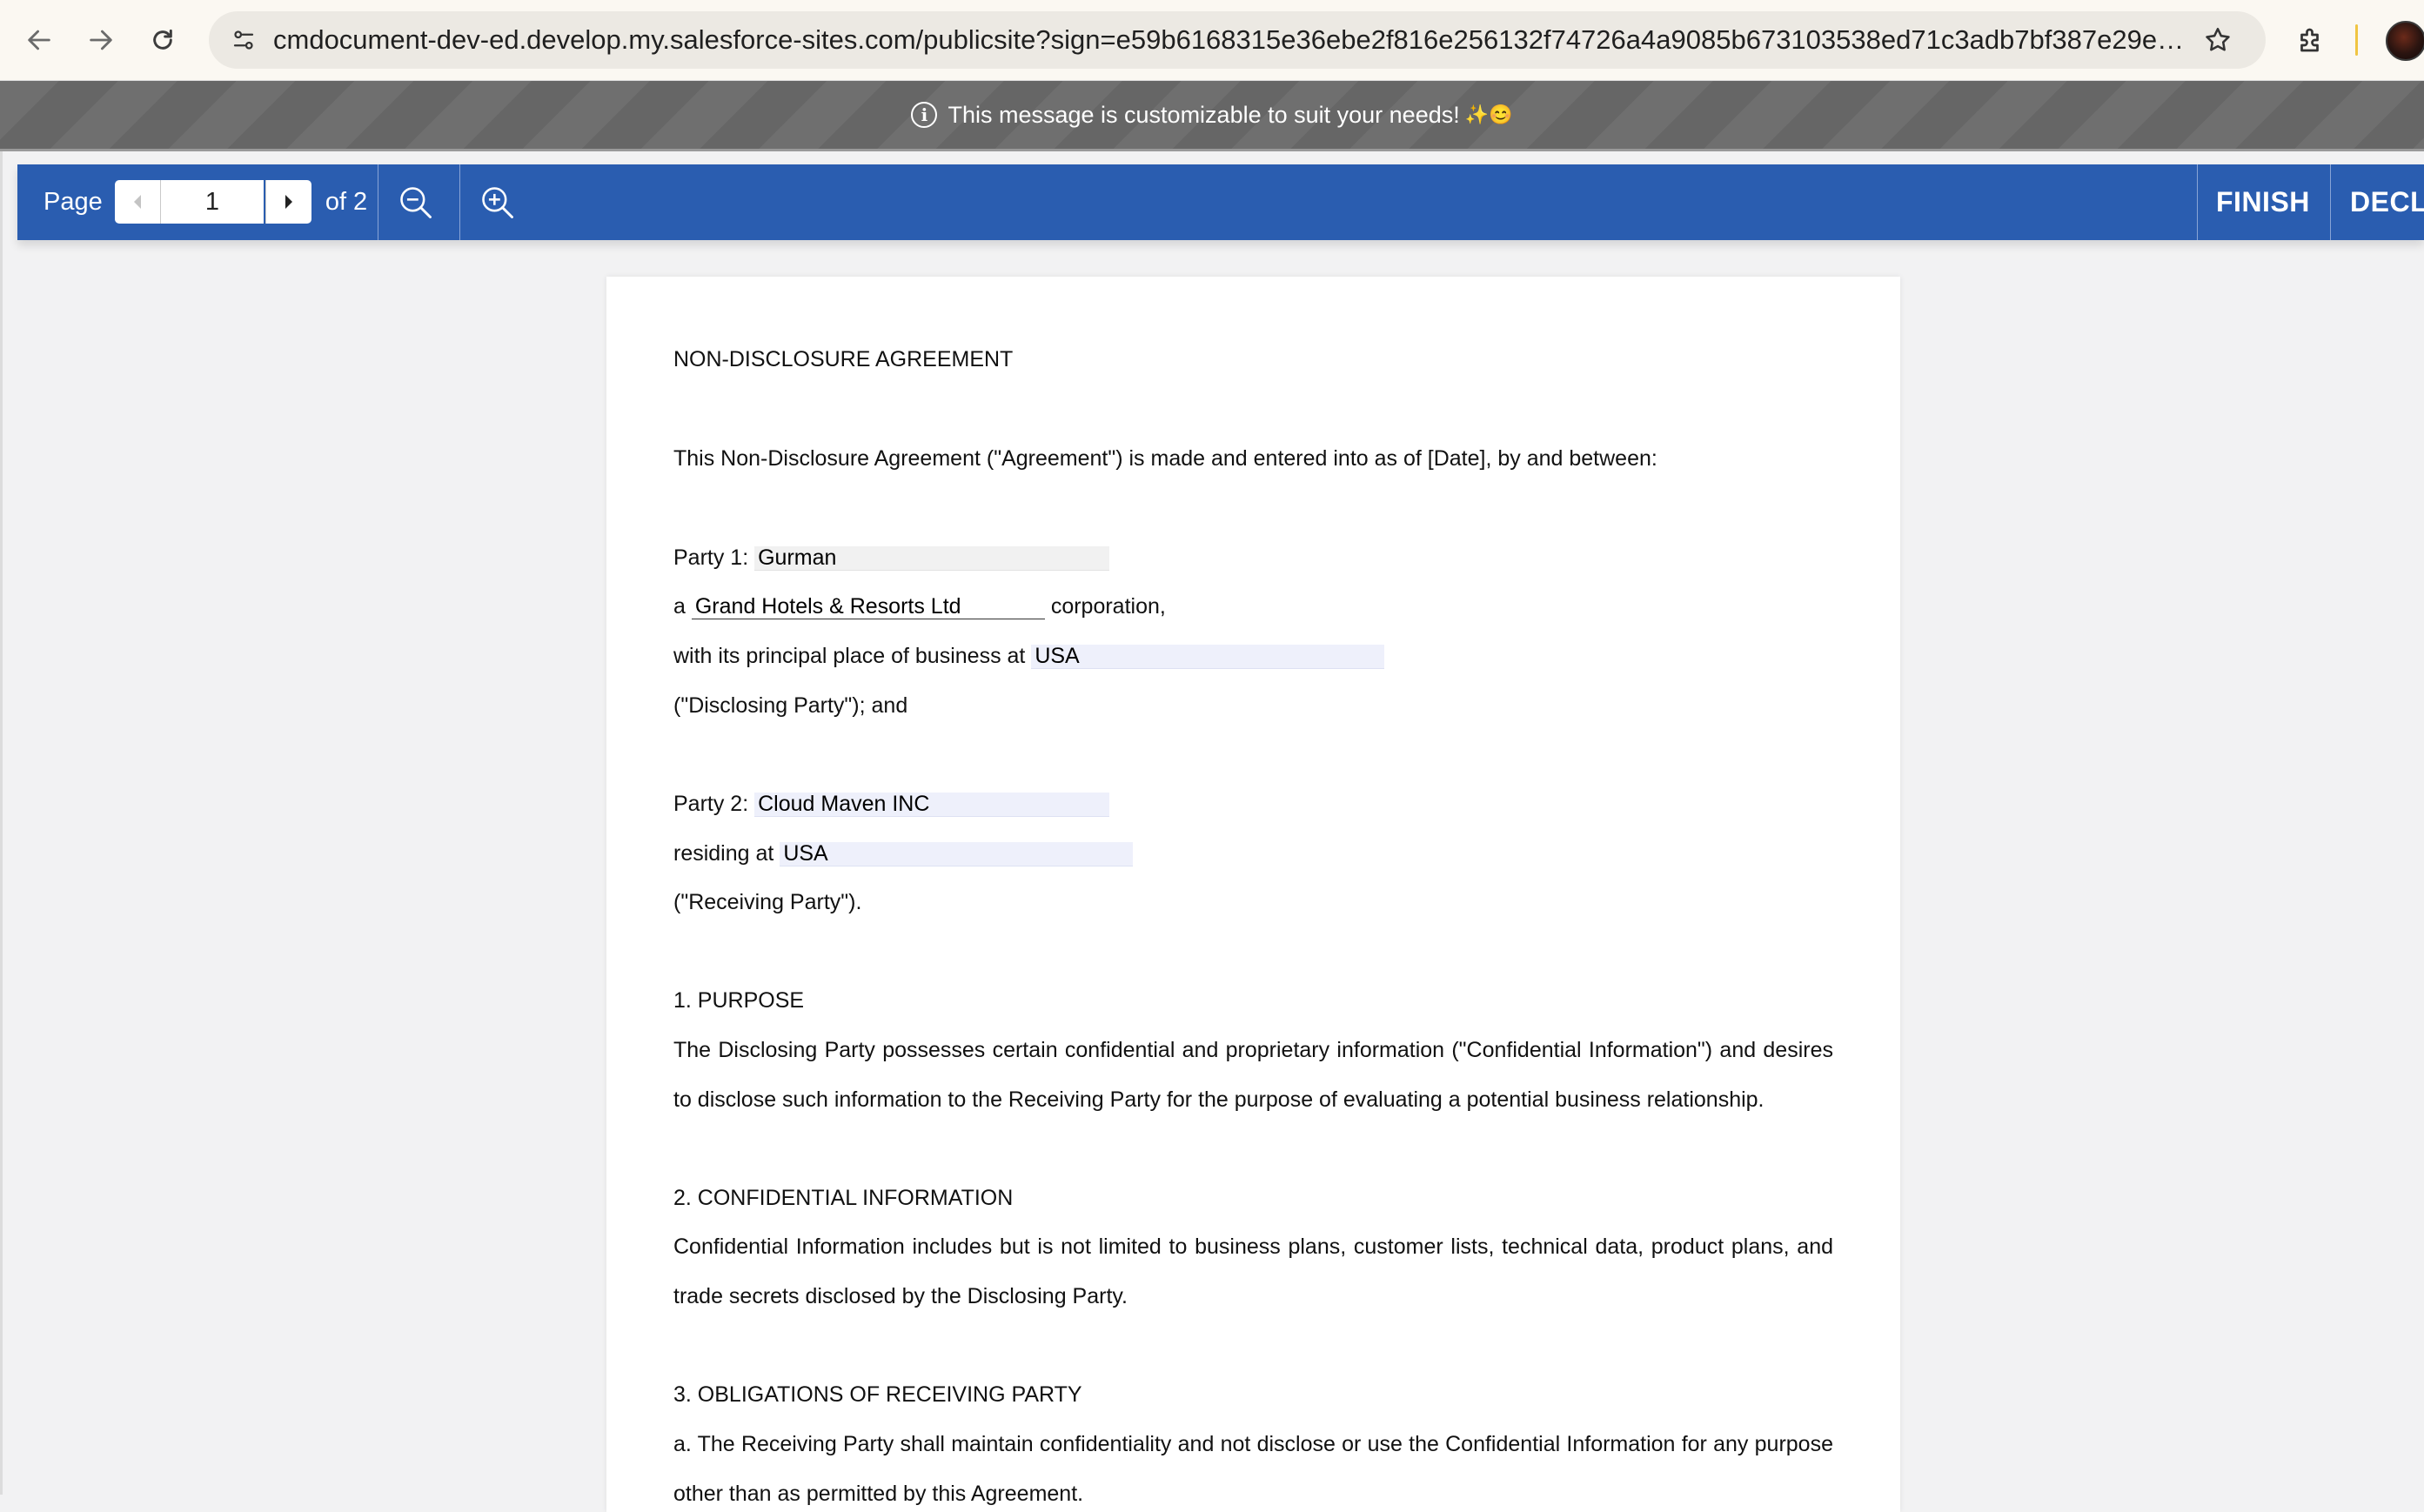 The image size is (2424, 1512). What do you see at coordinates (739, 1001) in the screenshot?
I see `section-heading: 1. PURPOSE` at bounding box center [739, 1001].